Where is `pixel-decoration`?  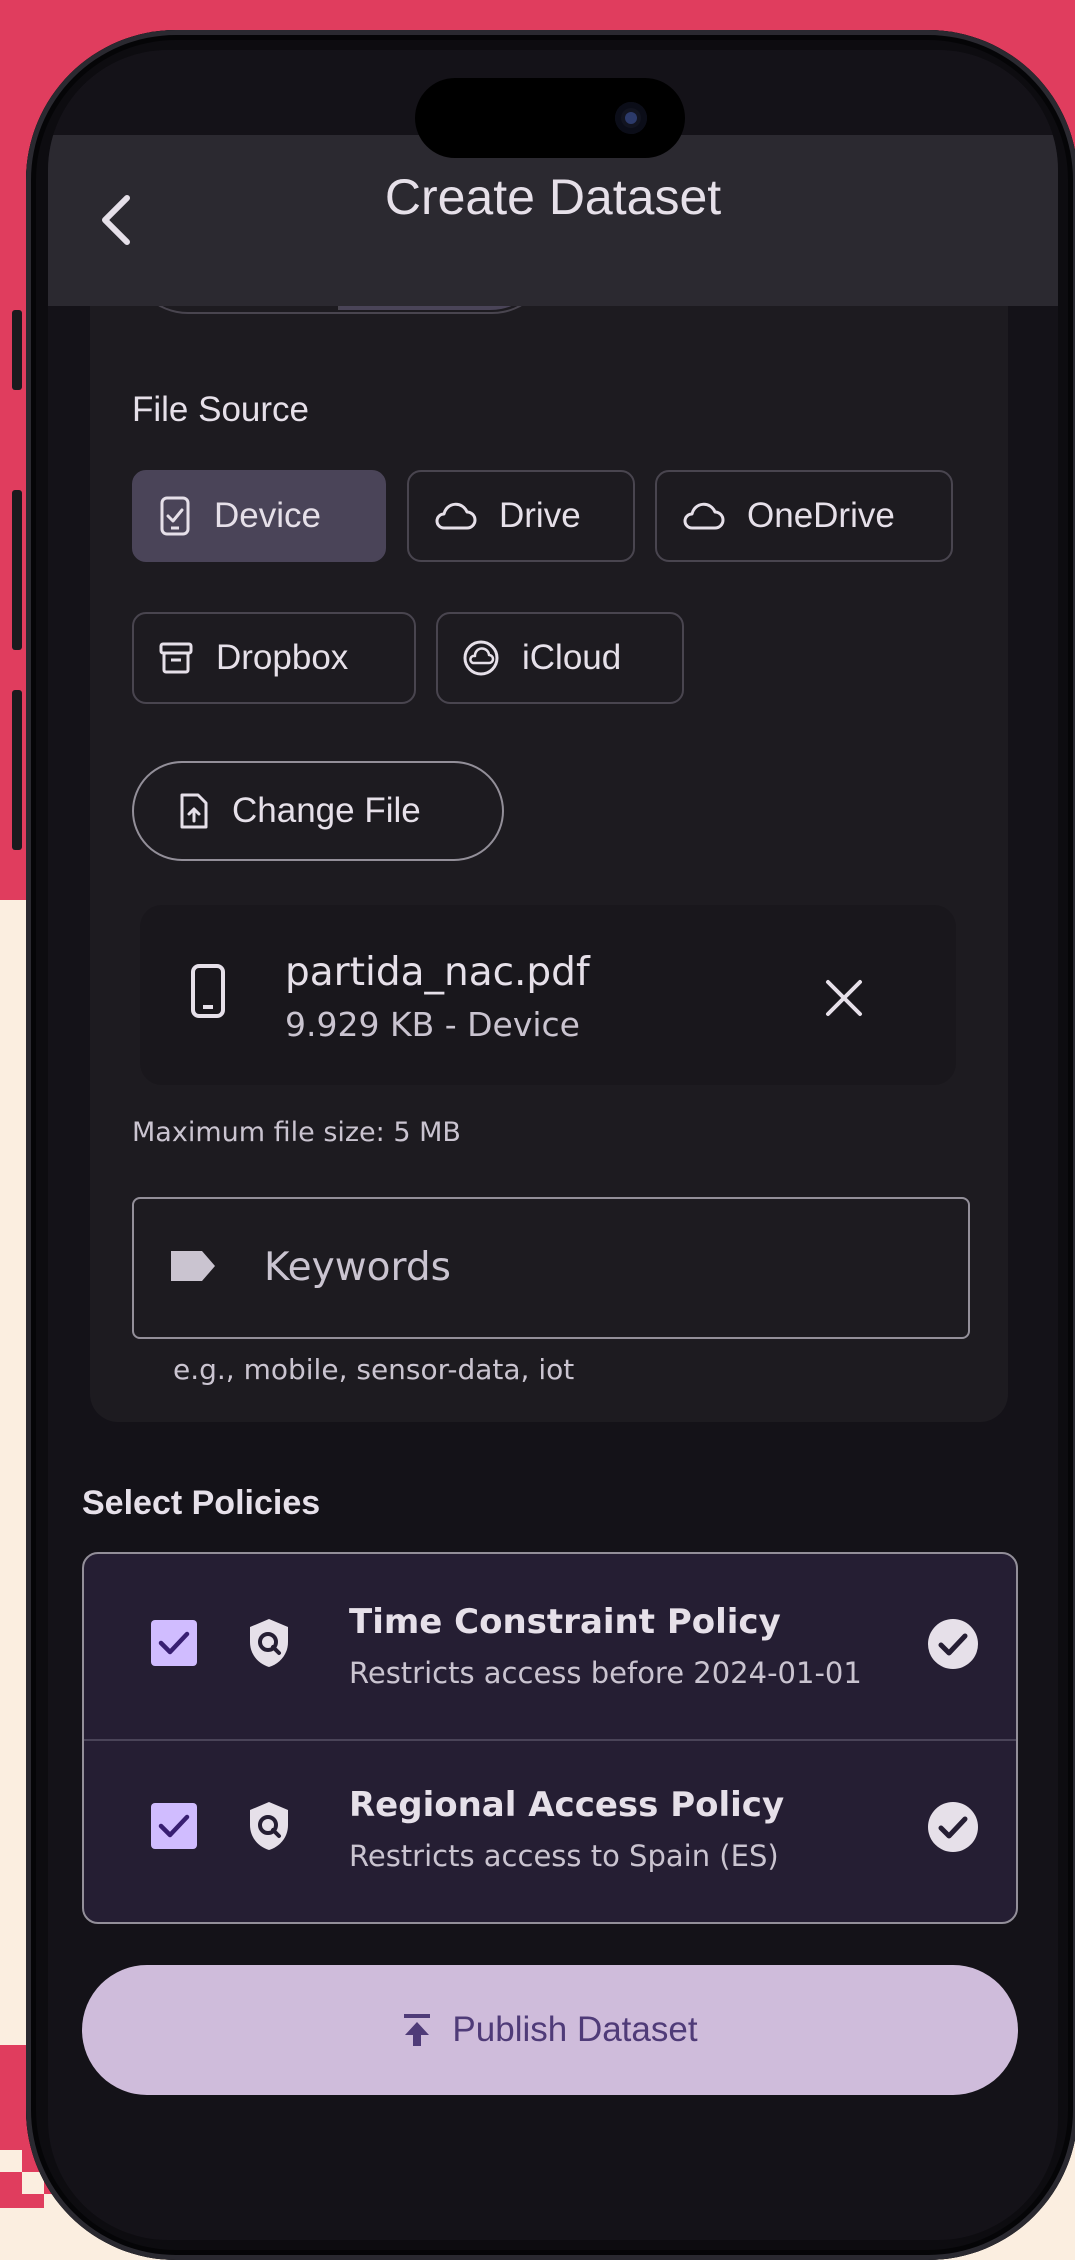 pixel-decoration is located at coordinates (11, 2161).